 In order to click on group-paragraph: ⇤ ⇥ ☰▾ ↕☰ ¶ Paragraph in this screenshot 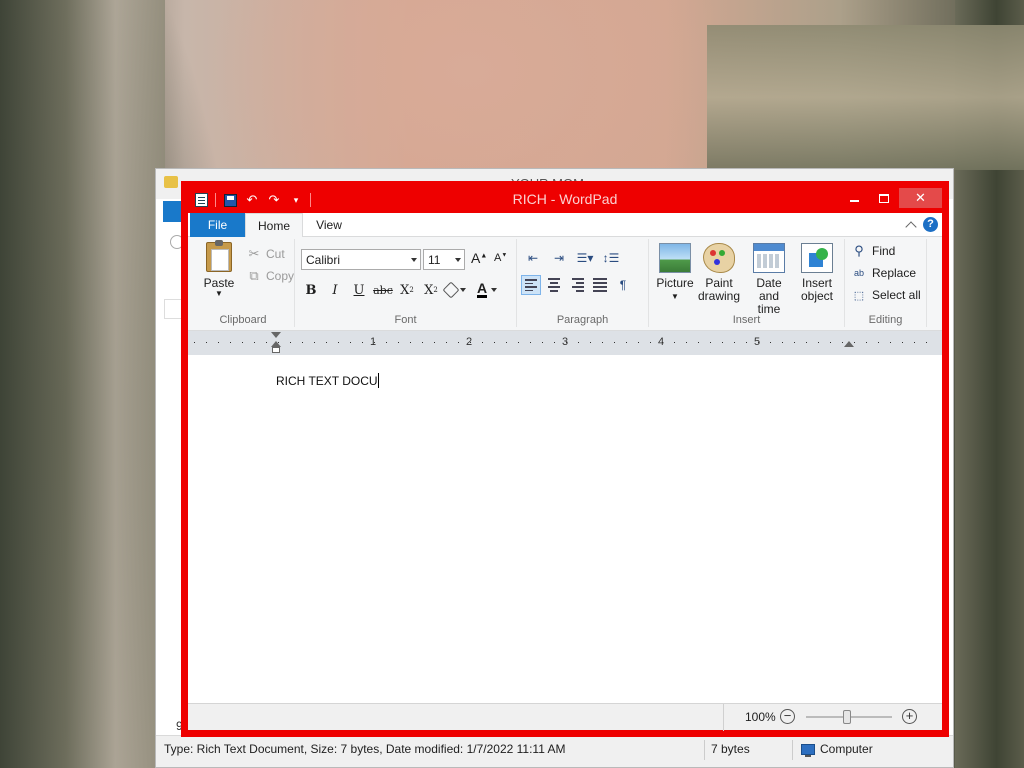, I will do `click(583, 283)`.